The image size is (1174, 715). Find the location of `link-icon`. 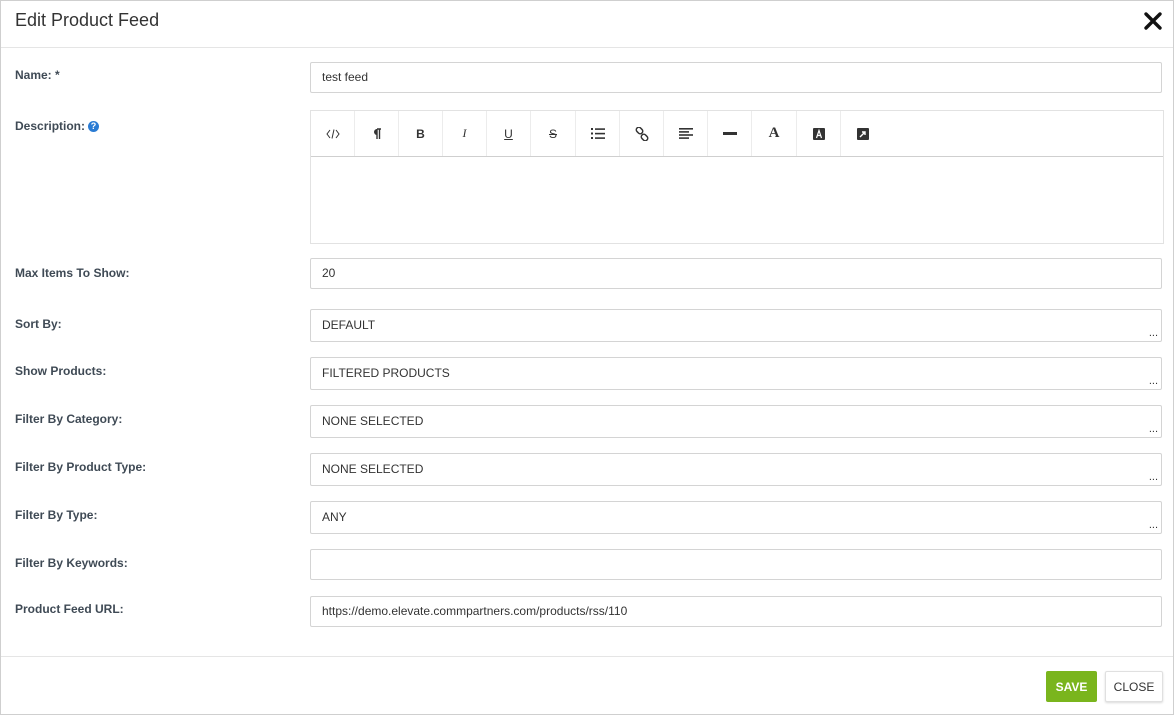

link-icon is located at coordinates (642, 133).